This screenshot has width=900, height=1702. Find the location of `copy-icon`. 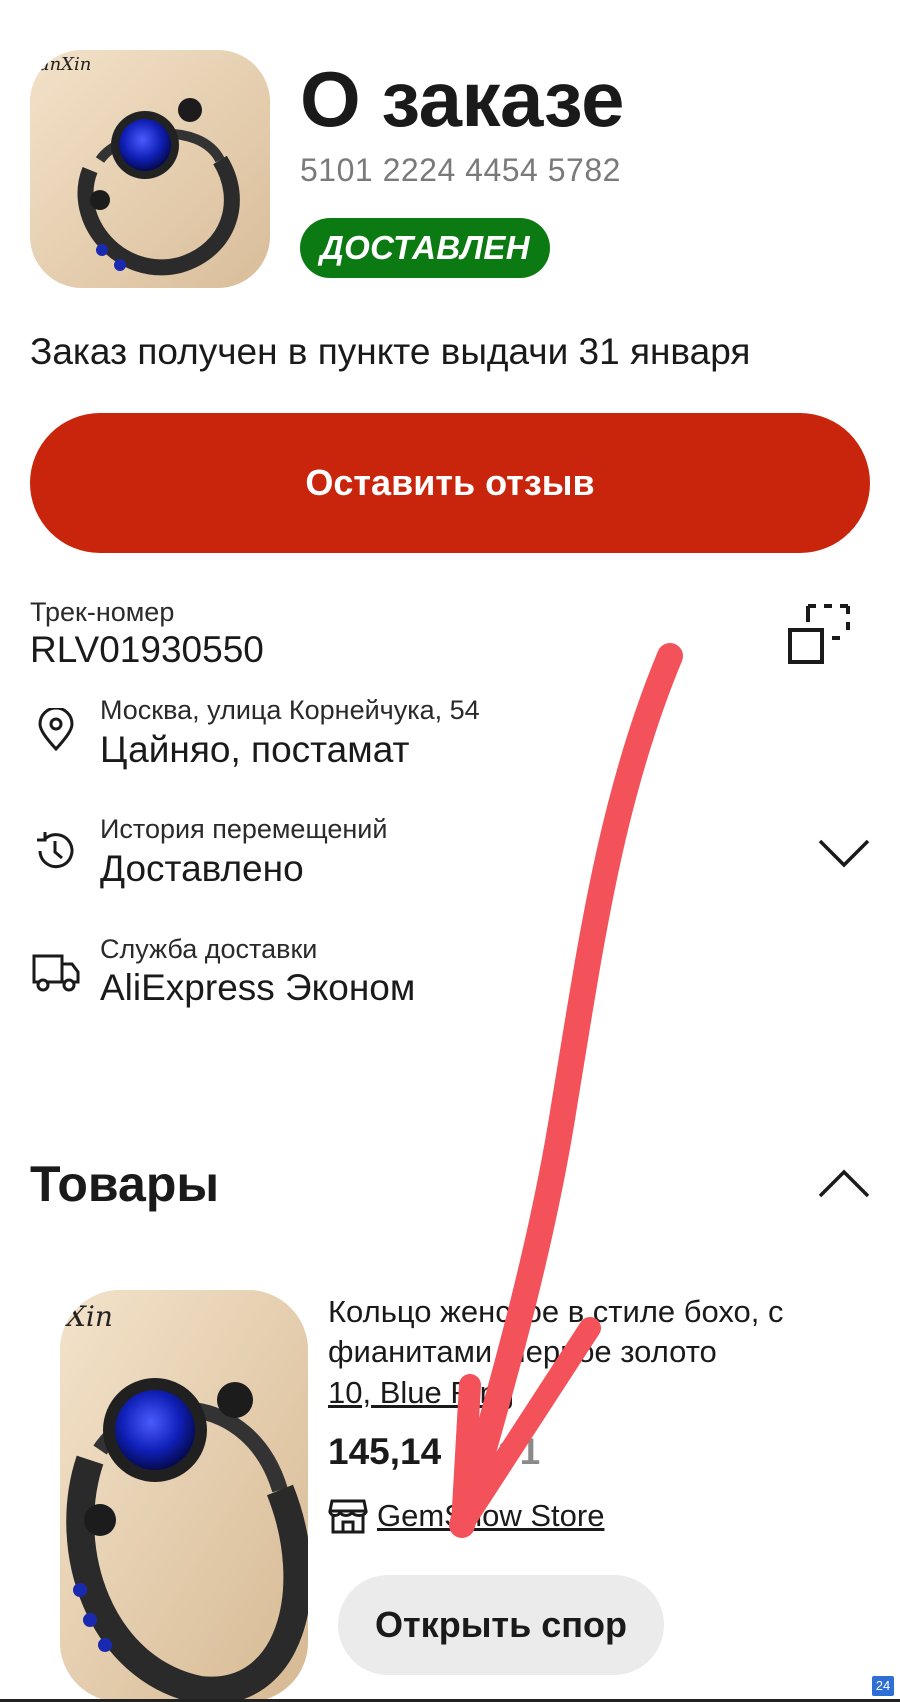

copy-icon is located at coordinates (820, 634).